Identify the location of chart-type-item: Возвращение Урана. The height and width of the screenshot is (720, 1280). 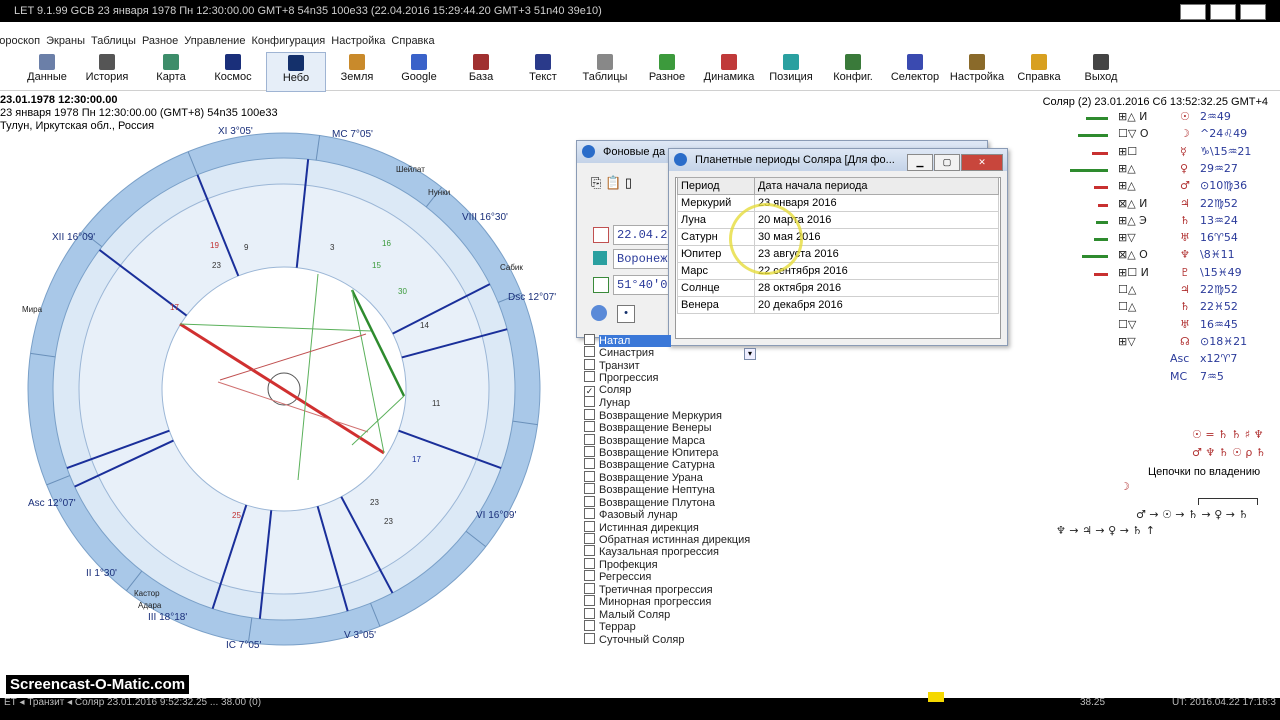
(665, 477).